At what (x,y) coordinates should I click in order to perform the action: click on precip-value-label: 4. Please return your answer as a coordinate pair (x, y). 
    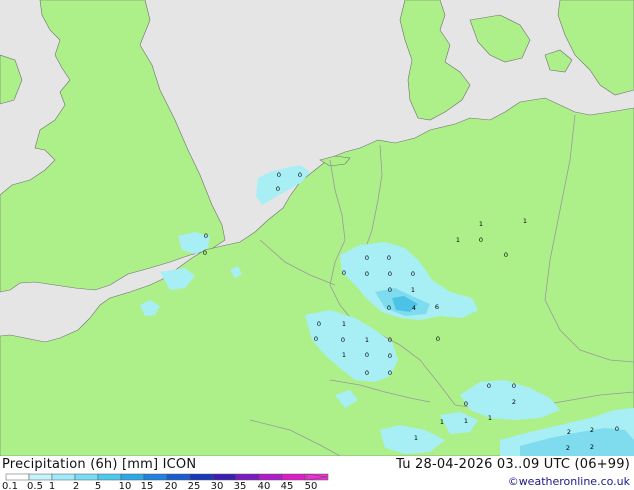
    Looking at the image, I should click on (414, 308).